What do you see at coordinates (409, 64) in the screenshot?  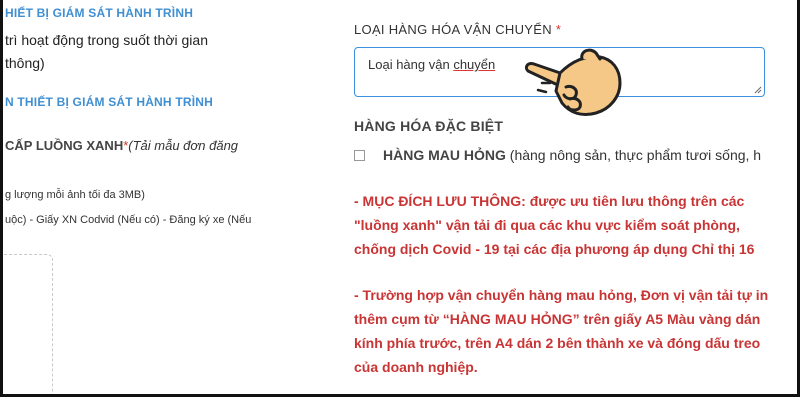 I see `cargo-value-text: Loại hàng vận` at bounding box center [409, 64].